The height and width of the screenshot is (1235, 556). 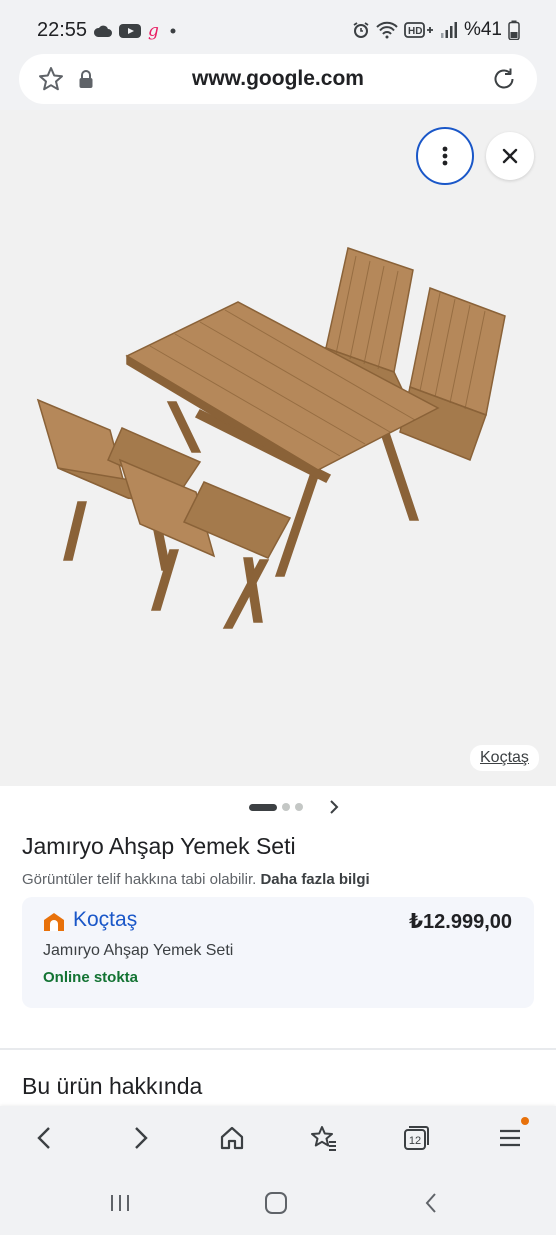 I want to click on carousel-dot-active, so click(x=263, y=807).